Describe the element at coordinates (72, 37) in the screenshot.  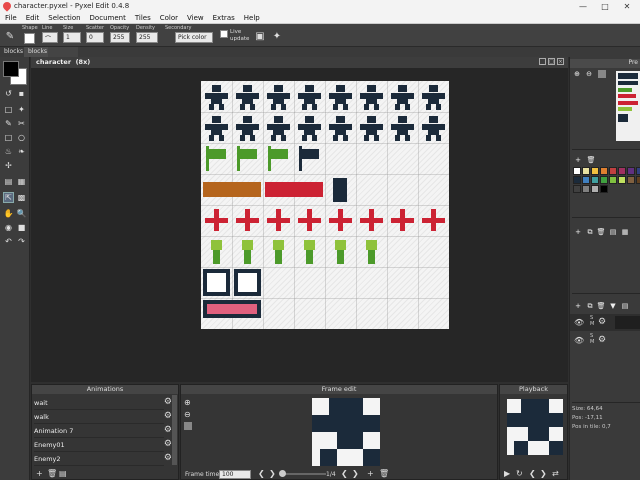
I see `size-input: 1` at that location.